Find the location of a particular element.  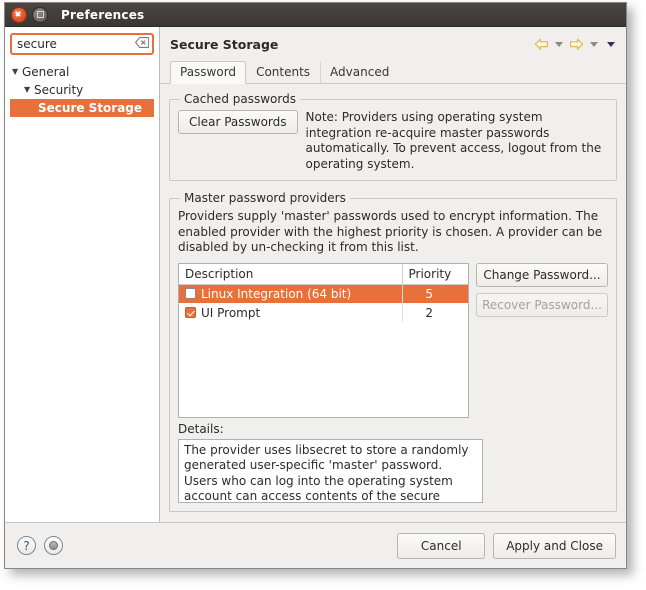

status-circle-icon is located at coordinates (53, 545).